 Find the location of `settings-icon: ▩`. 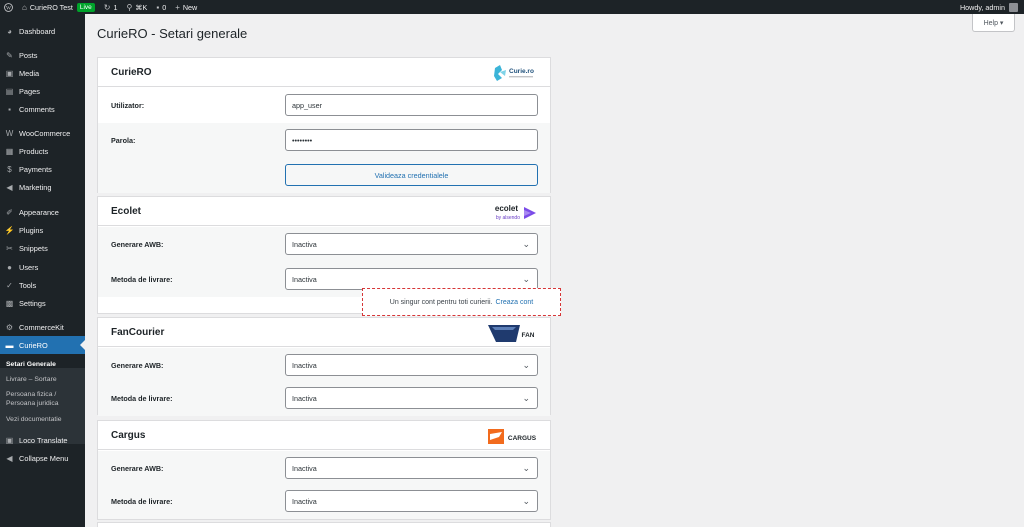

settings-icon: ▩ is located at coordinates (9, 303).